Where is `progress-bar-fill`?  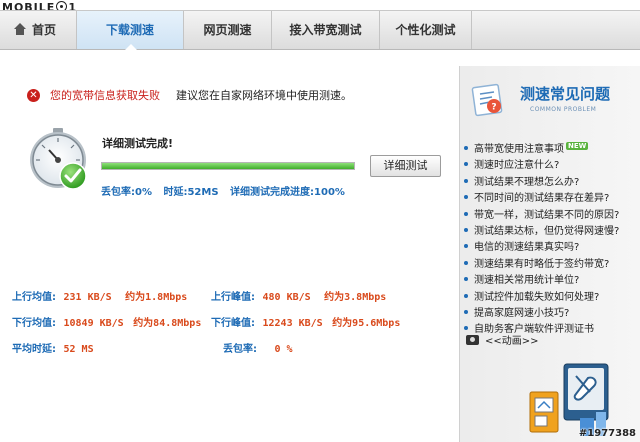
progress-bar-fill is located at coordinates (228, 166).